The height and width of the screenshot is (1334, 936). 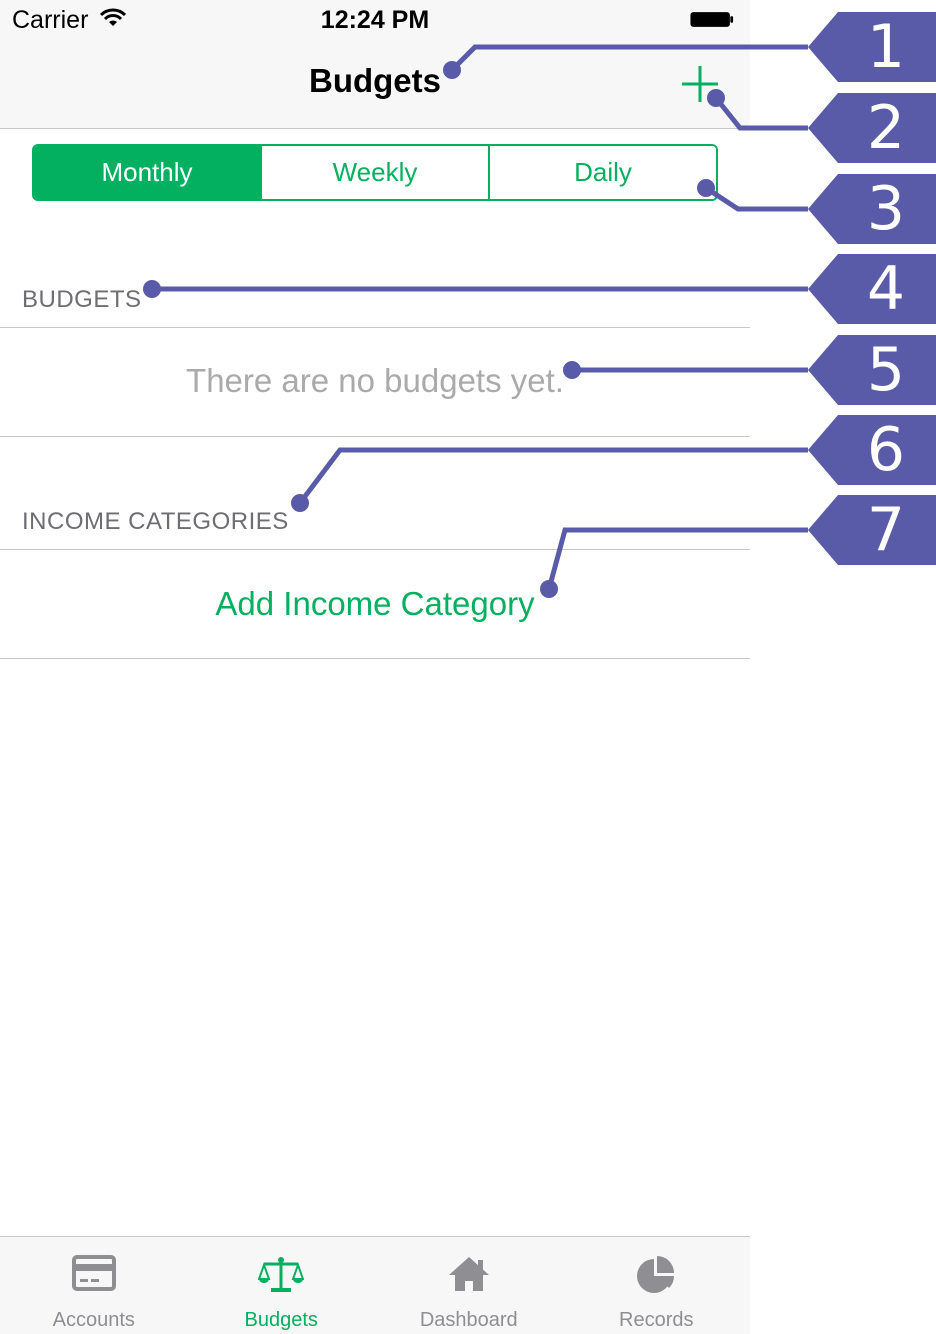 I want to click on navigation-bar: Budgets, so click(x=375, y=84).